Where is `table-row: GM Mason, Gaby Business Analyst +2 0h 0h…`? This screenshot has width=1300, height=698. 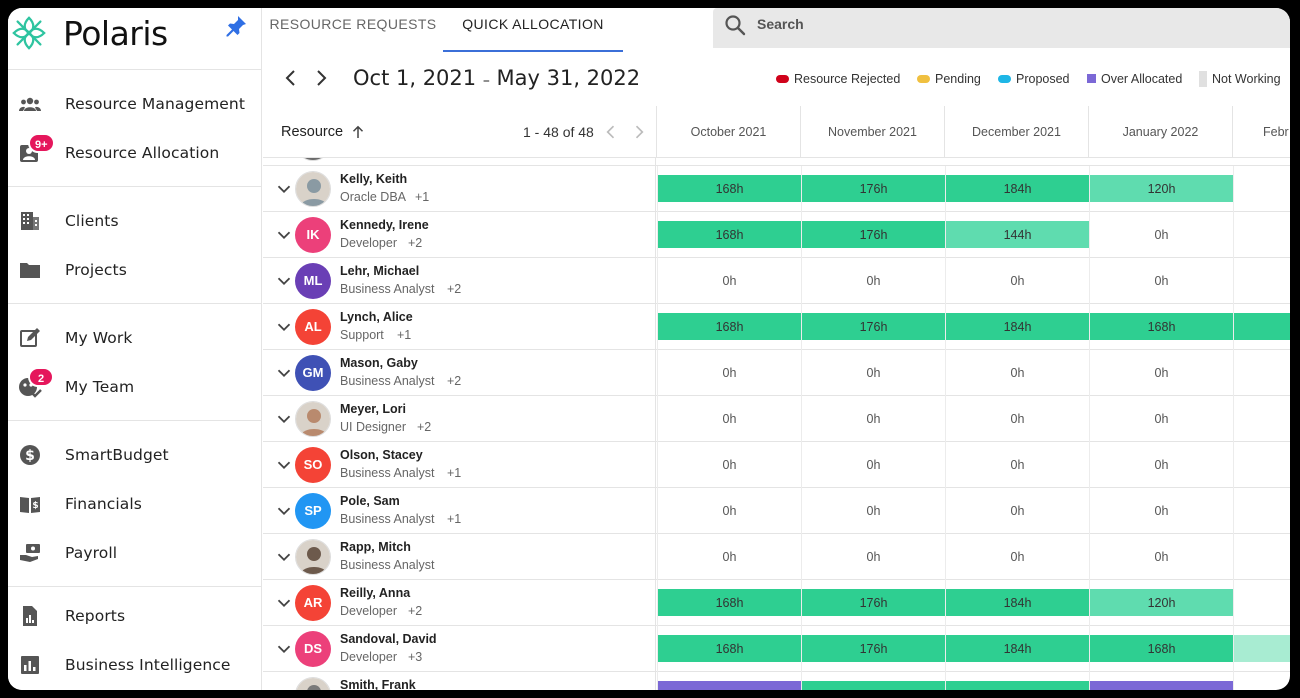 table-row: GM Mason, Gaby Business Analyst +2 0h 0h… is located at coordinates (776, 373).